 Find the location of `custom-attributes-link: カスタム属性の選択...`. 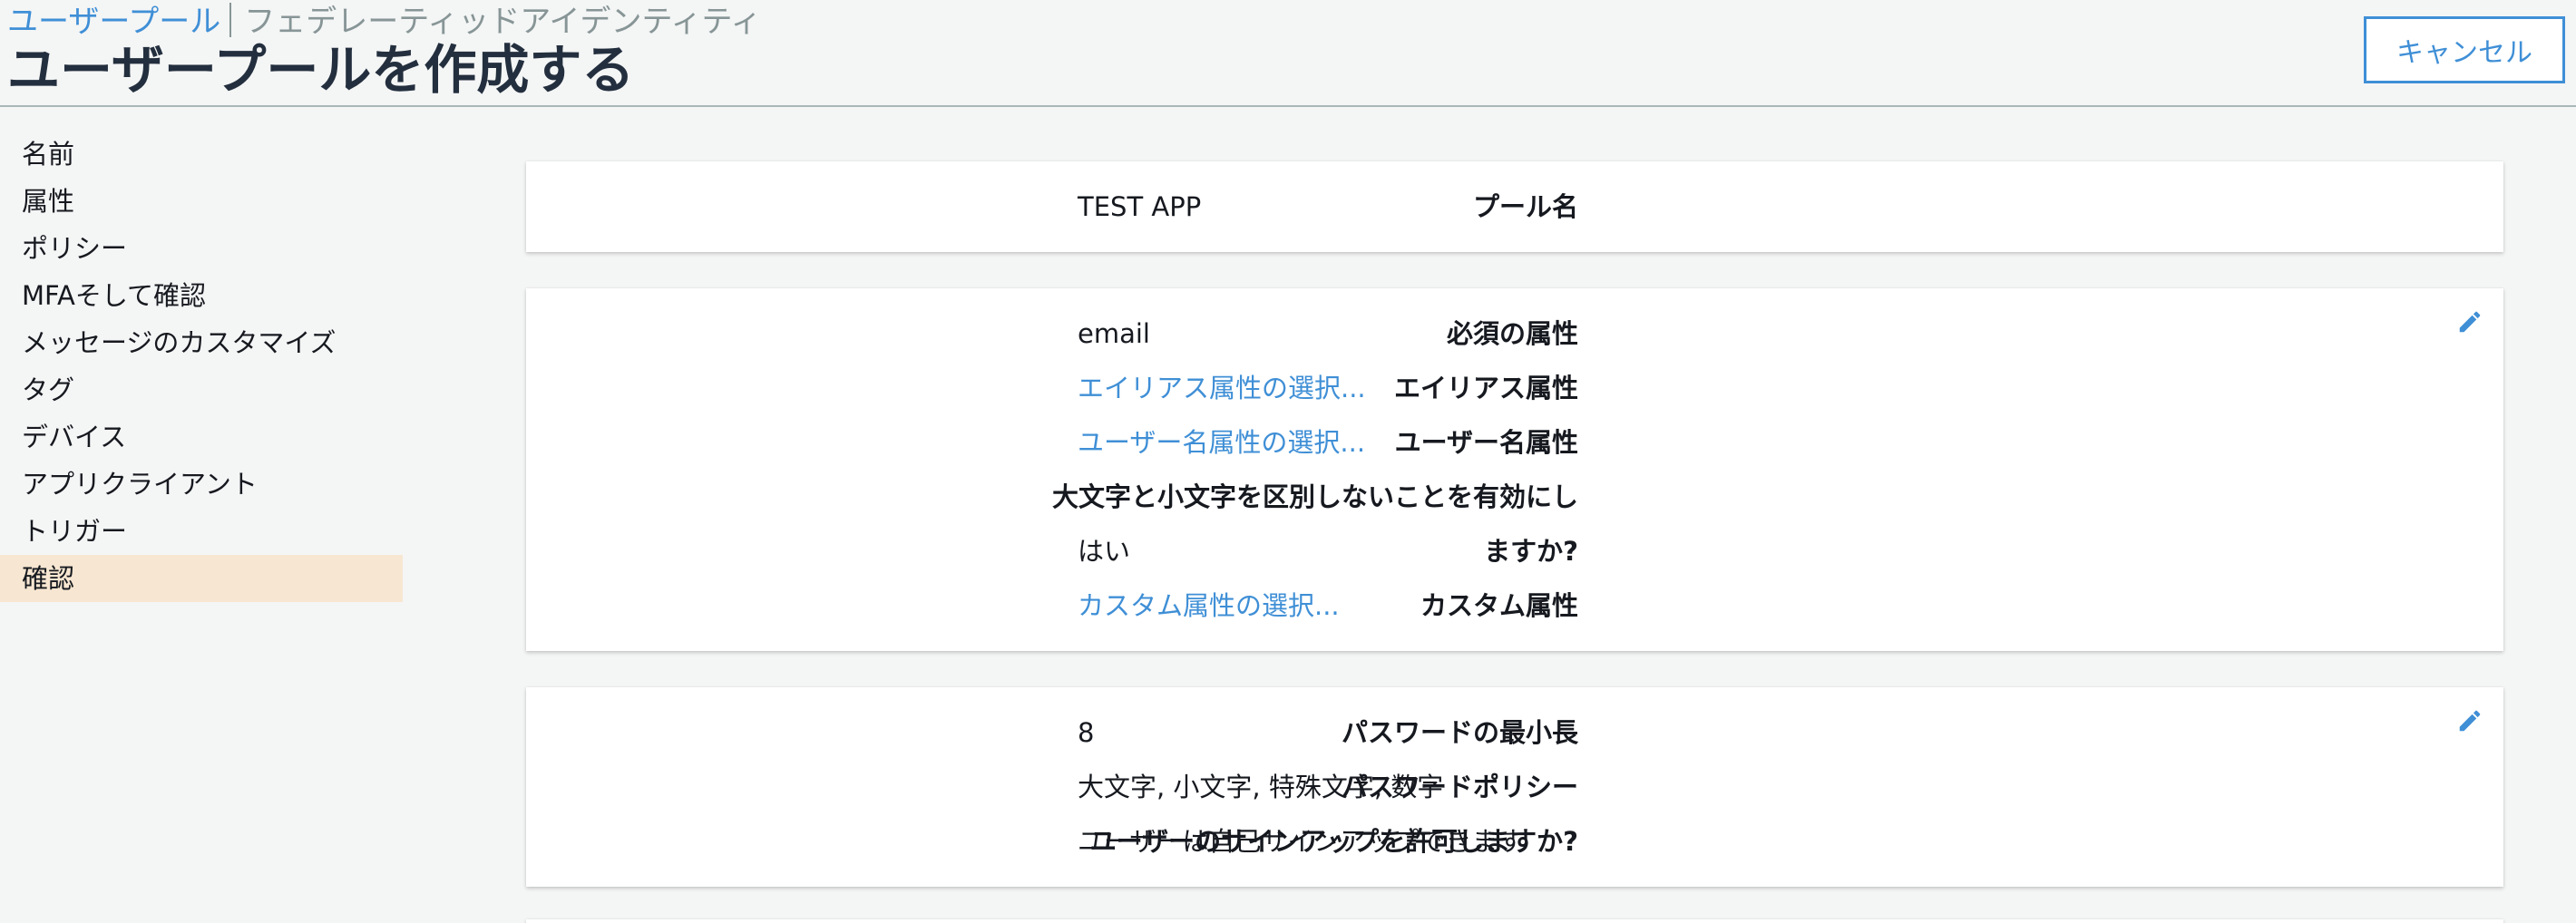

custom-attributes-link: カスタム属性の選択... is located at coordinates (1209, 605).